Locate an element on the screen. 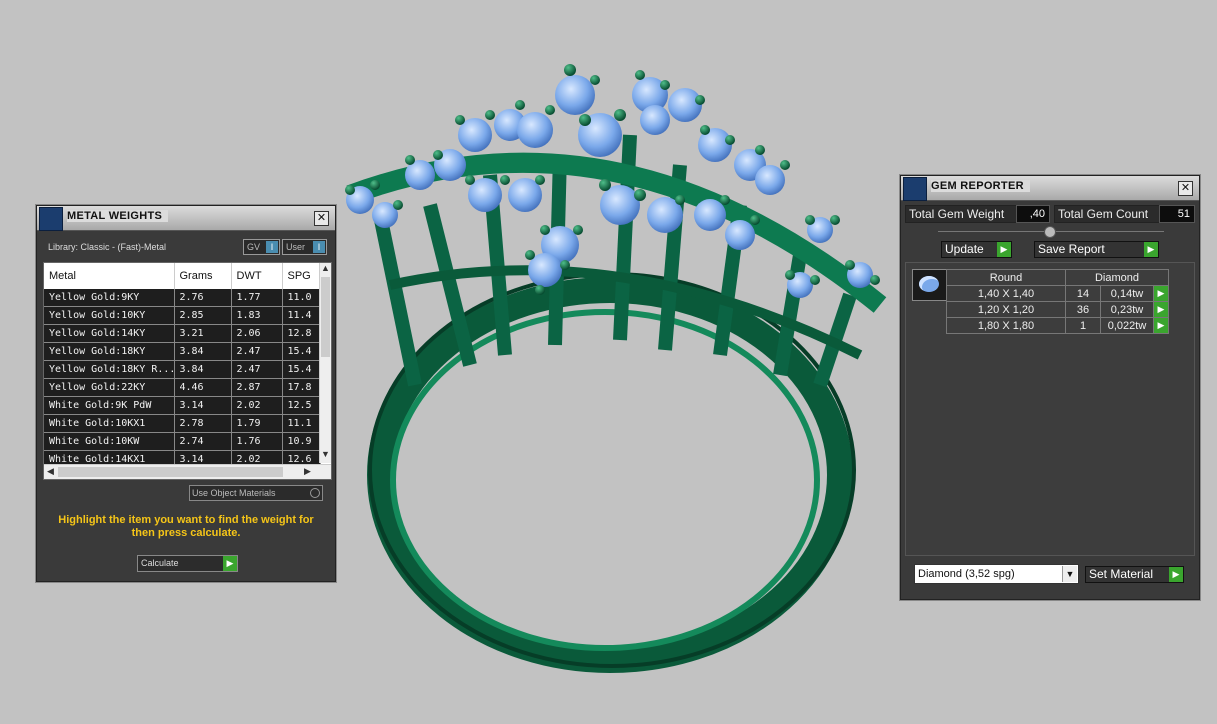 The height and width of the screenshot is (724, 1217). table-cell: 1.83 is located at coordinates (257, 315).